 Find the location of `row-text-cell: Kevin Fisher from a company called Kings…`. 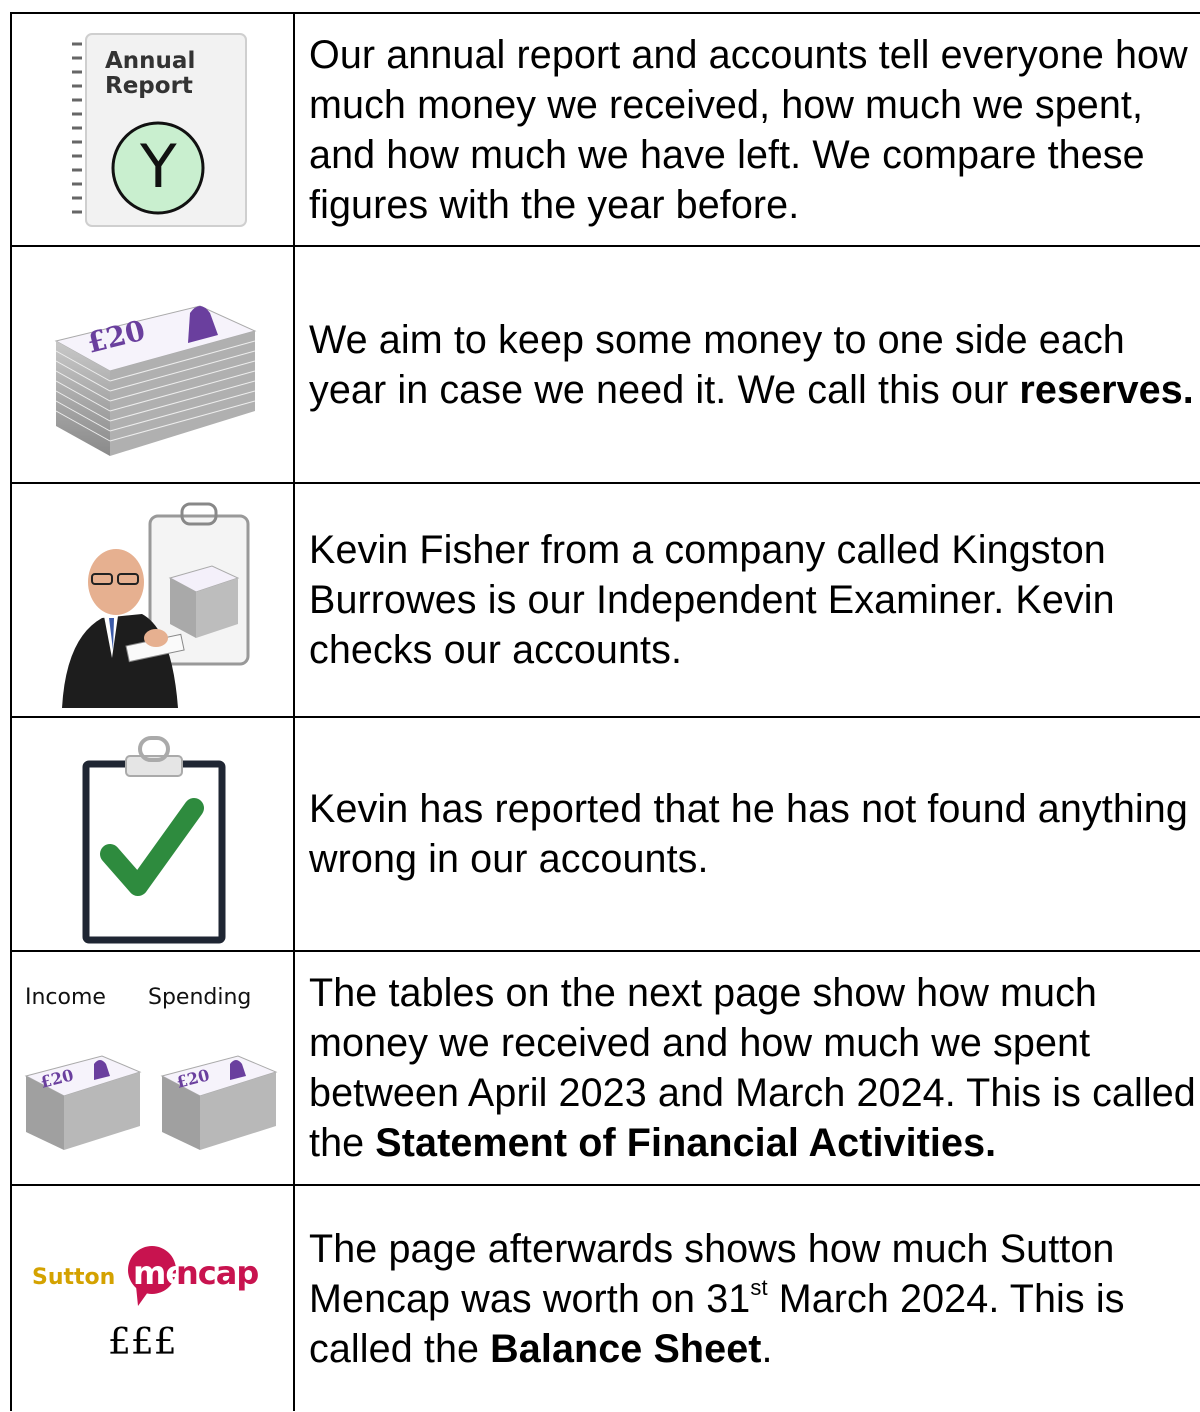

row-text-cell: Kevin Fisher from a company called Kings… is located at coordinates (747, 600).